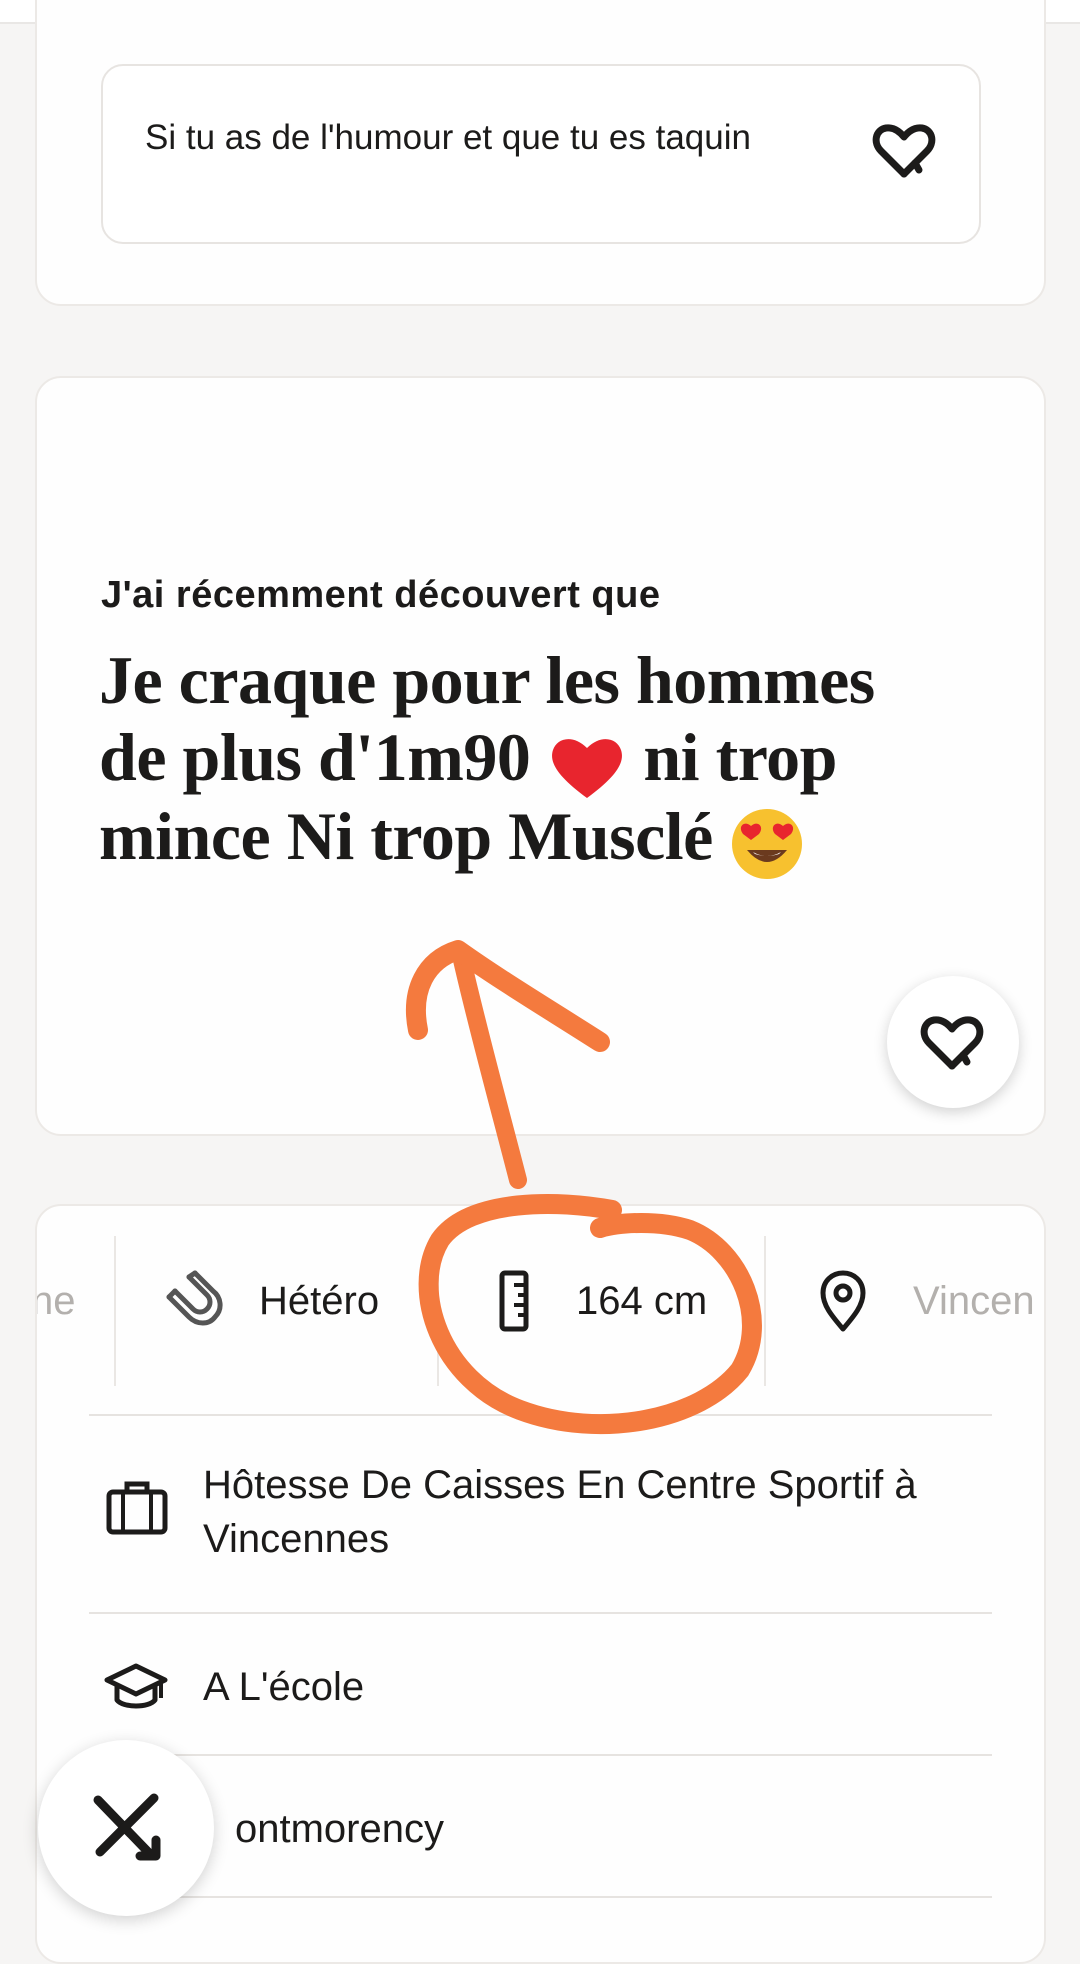 This screenshot has height=1964, width=1080. I want to click on prompt-answer-text: ni trop, so click(740, 757).